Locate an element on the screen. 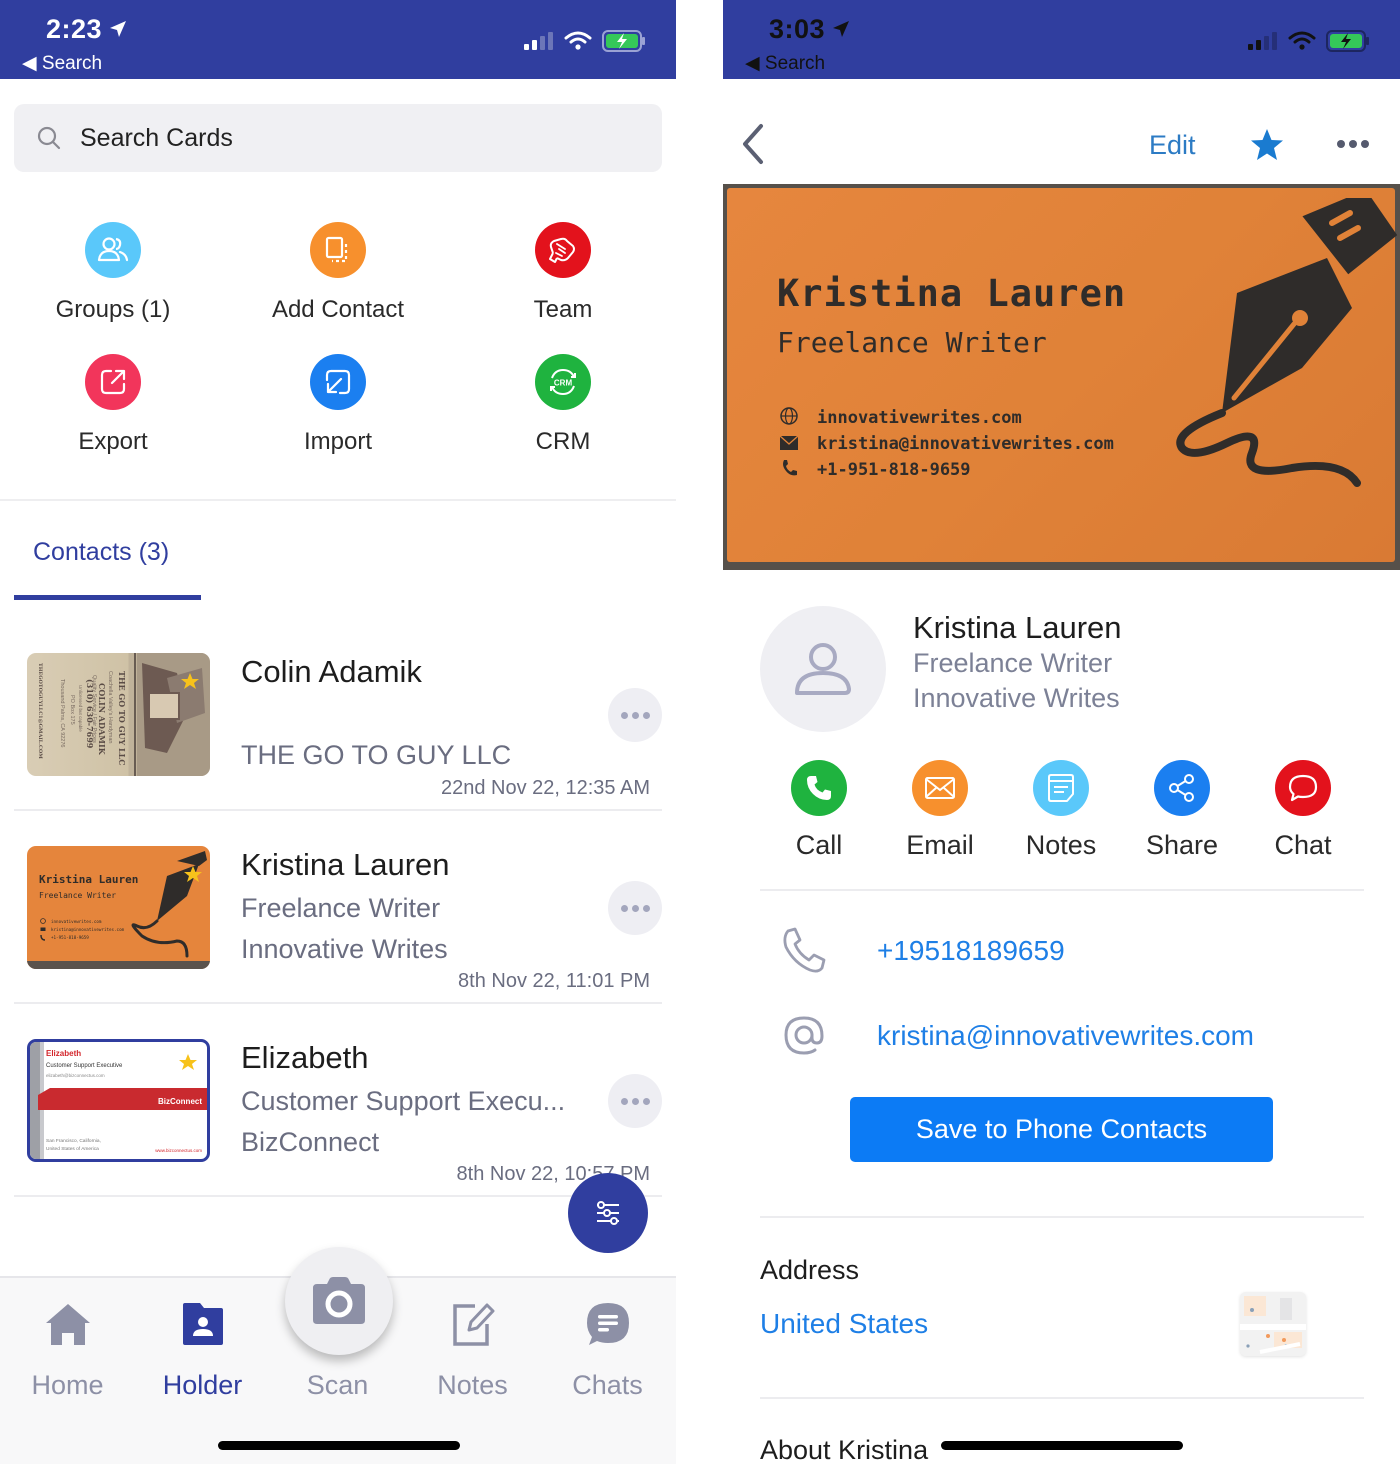  share-button: Share is located at coordinates (1182, 810).